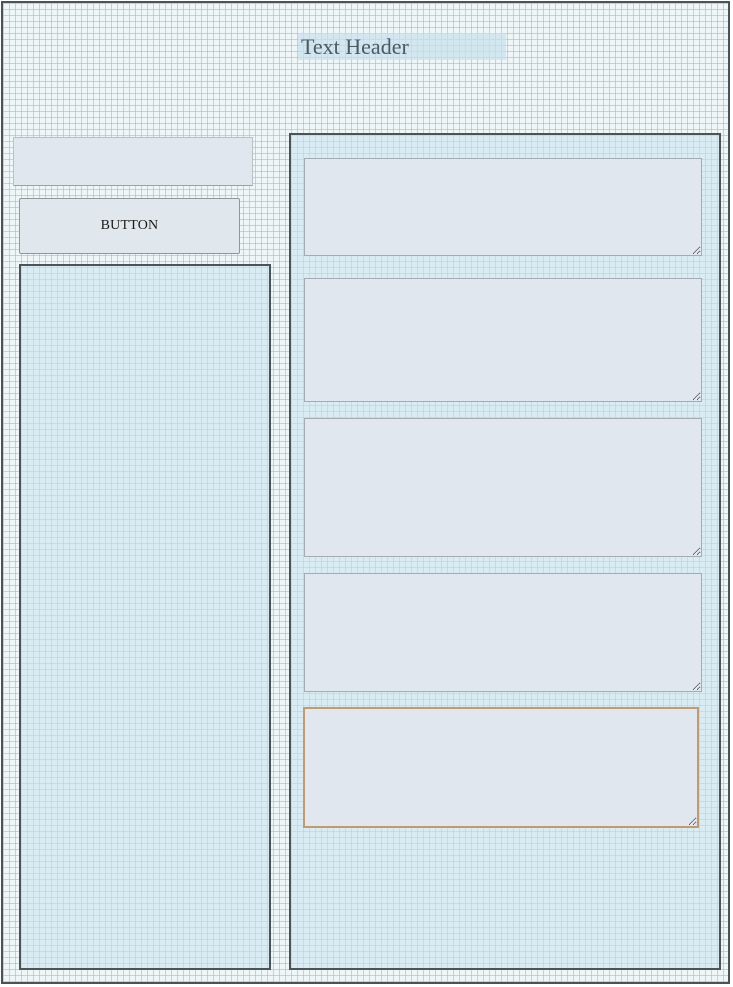 Image resolution: width=733 pixels, height=987 pixels. What do you see at coordinates (133, 161) in the screenshot?
I see `text-input` at bounding box center [133, 161].